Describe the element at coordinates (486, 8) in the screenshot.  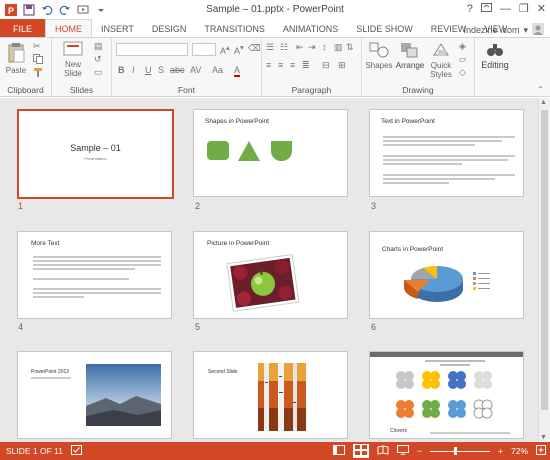
I see `ribbon-display-icon` at that location.